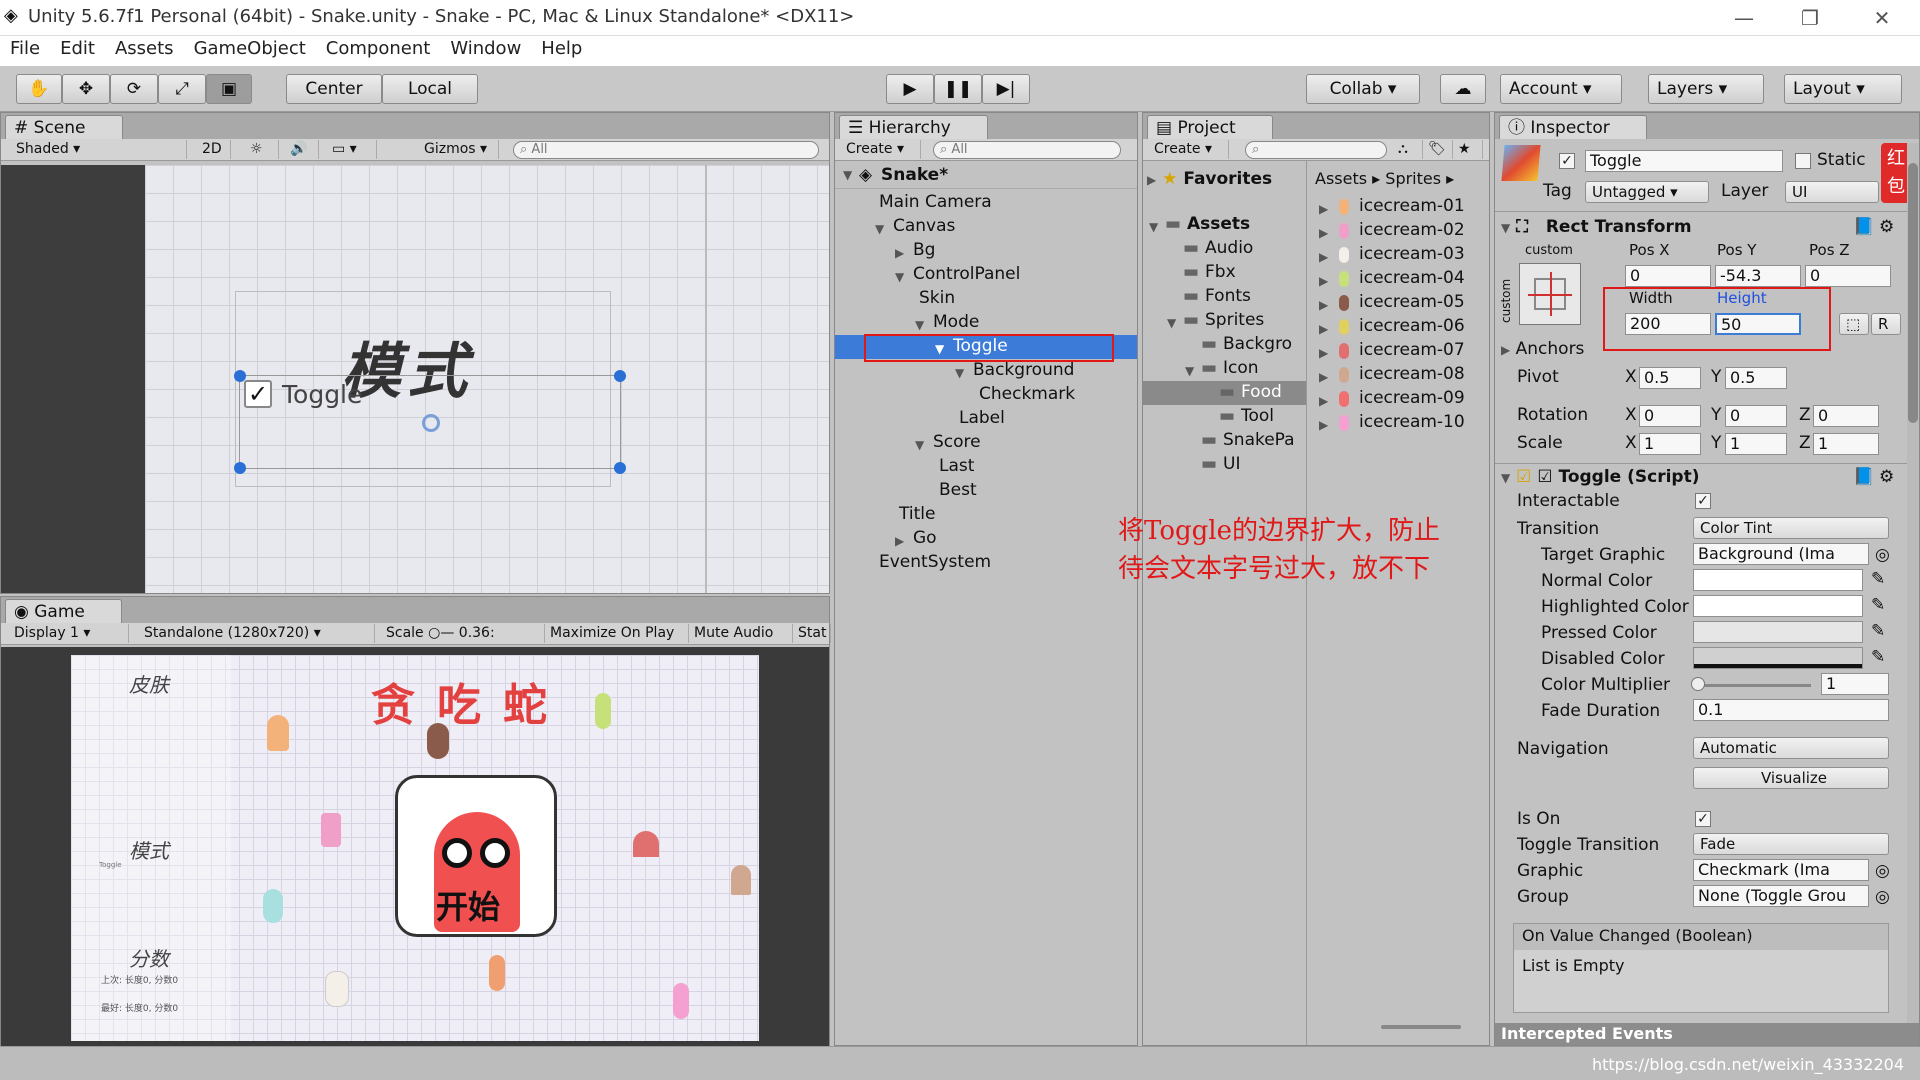 The width and height of the screenshot is (1920, 1080). Describe the element at coordinates (1703, 819) in the screenshot. I see `is-on-checkbox: ✓` at that location.